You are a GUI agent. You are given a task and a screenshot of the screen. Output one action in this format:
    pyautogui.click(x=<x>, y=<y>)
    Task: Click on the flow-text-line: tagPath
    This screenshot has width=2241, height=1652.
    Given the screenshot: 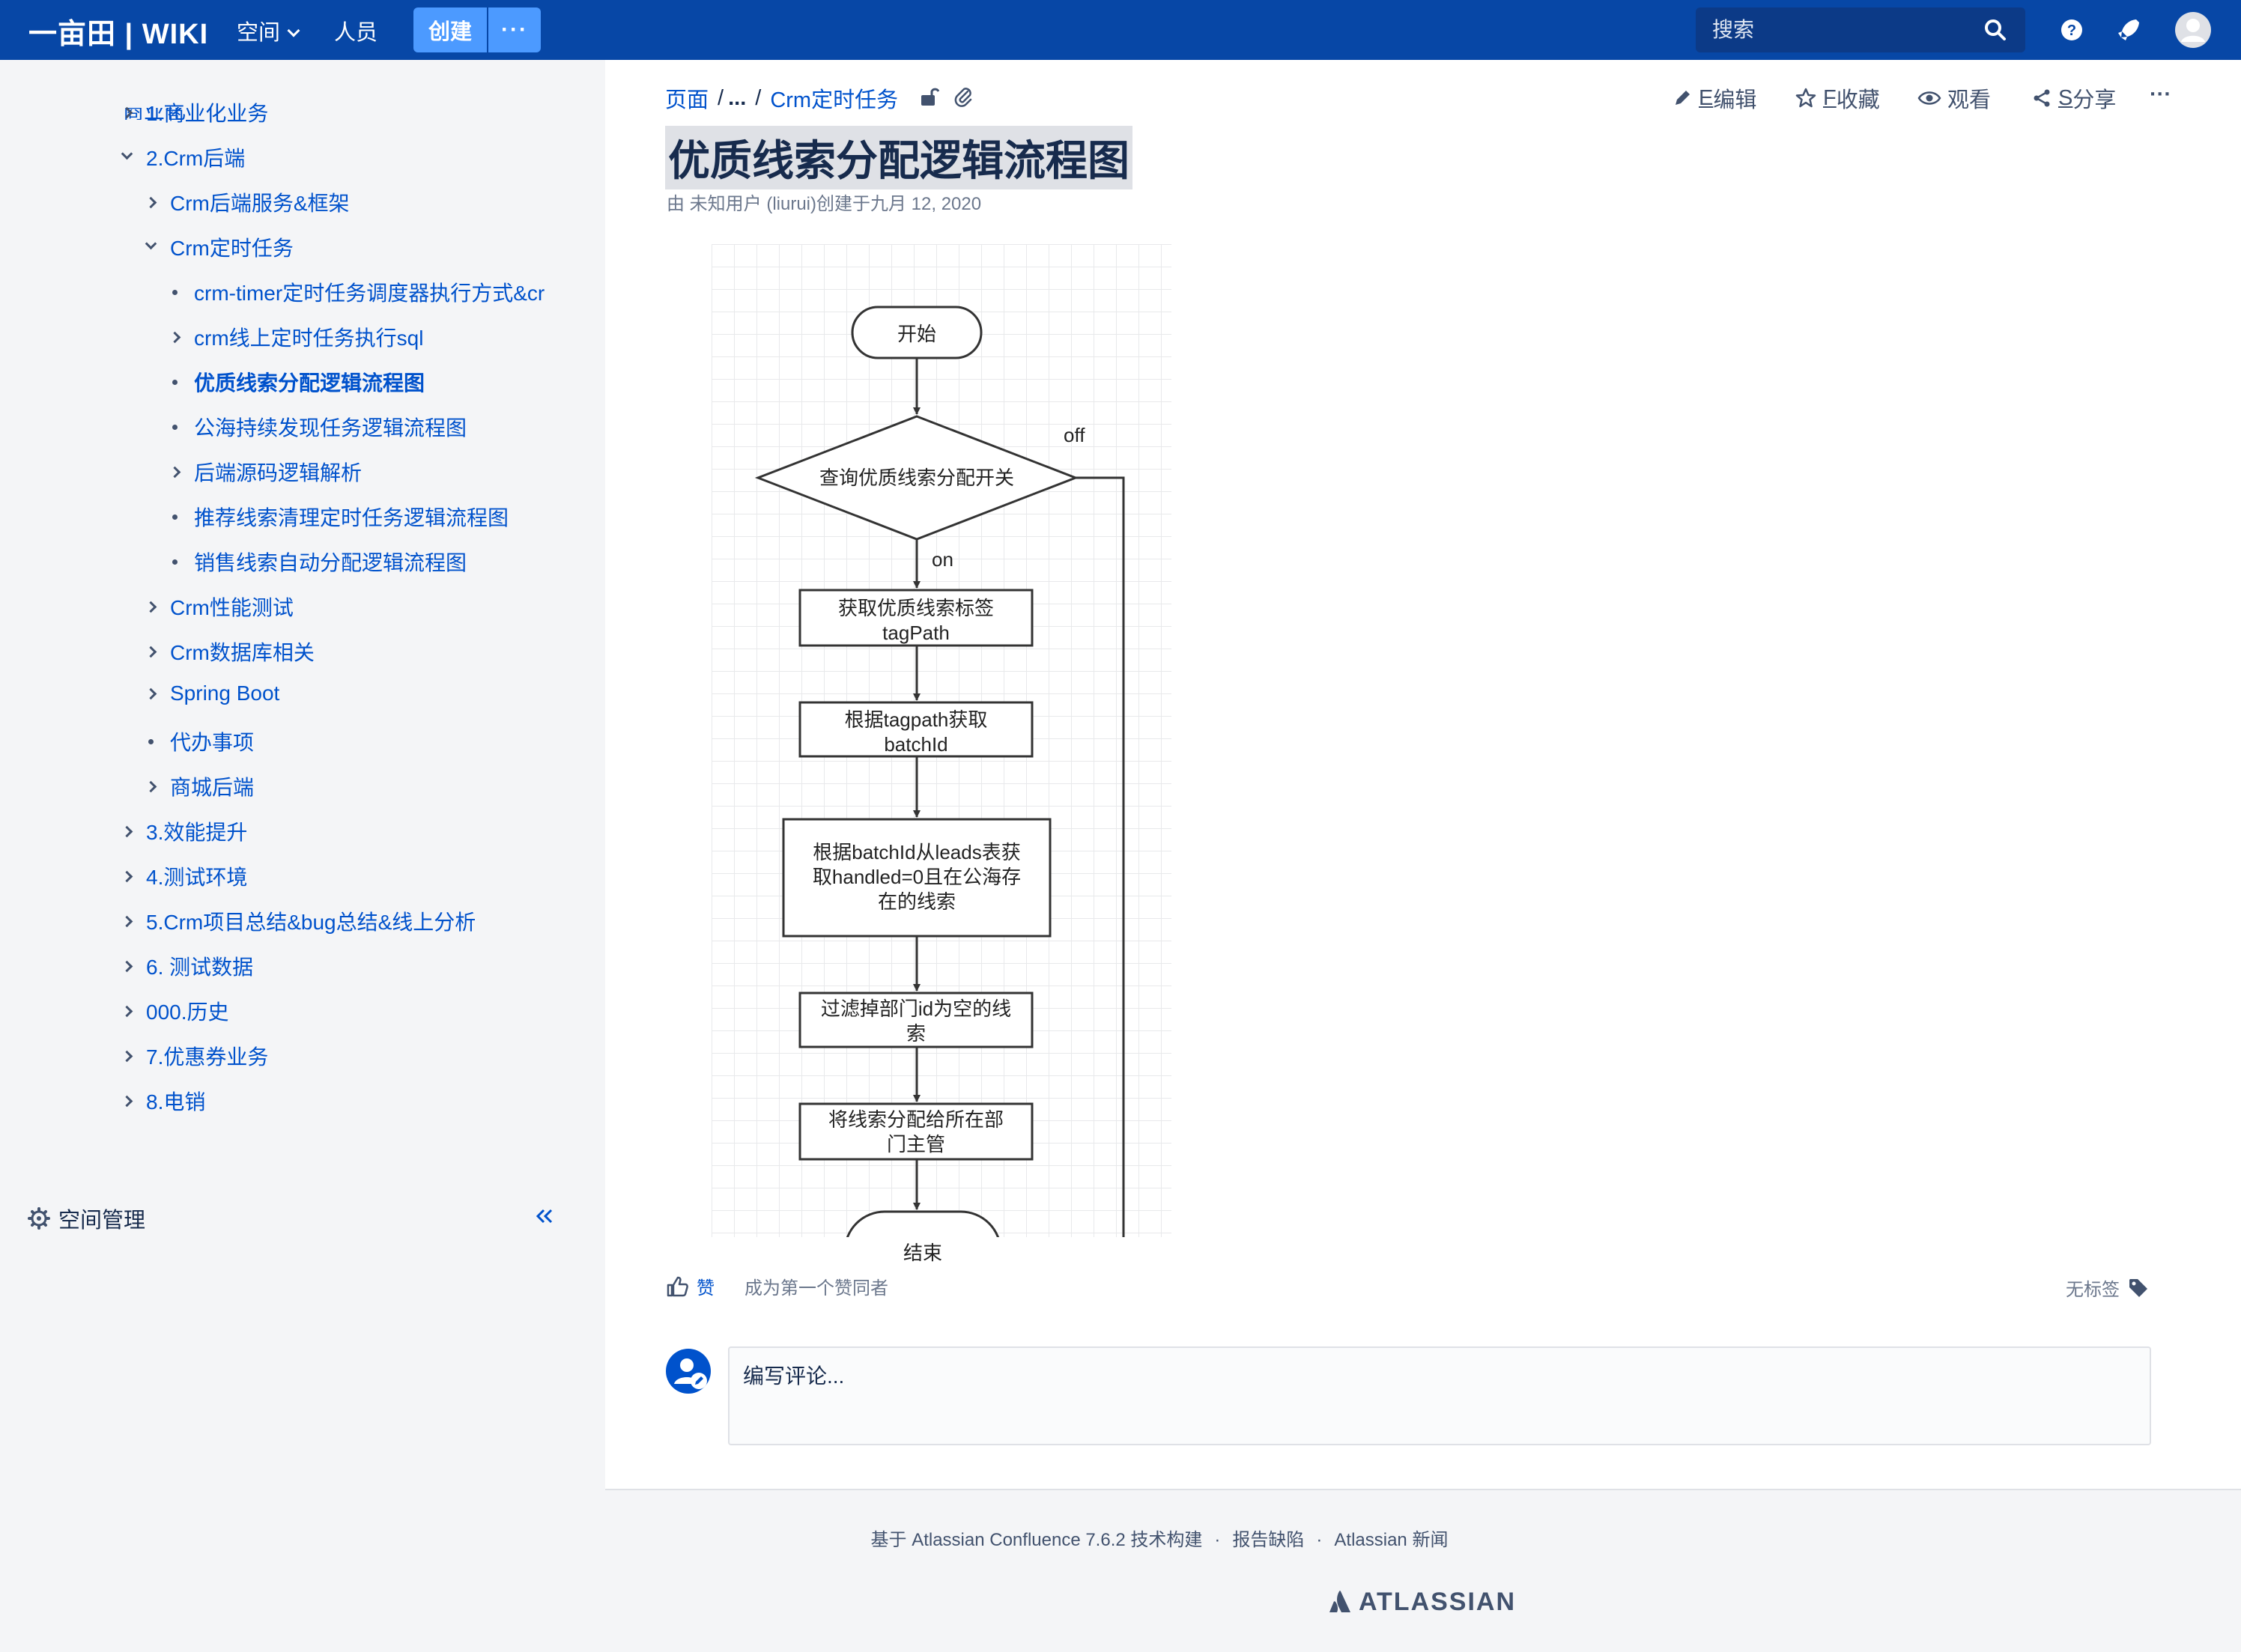 What is the action you would take?
    pyautogui.click(x=916, y=633)
    